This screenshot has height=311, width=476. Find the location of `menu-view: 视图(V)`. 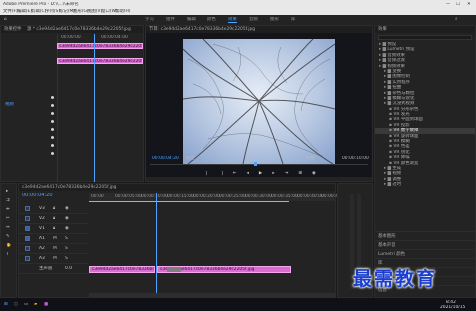

menu-view: 视图(V) is located at coordinates (94, 11).